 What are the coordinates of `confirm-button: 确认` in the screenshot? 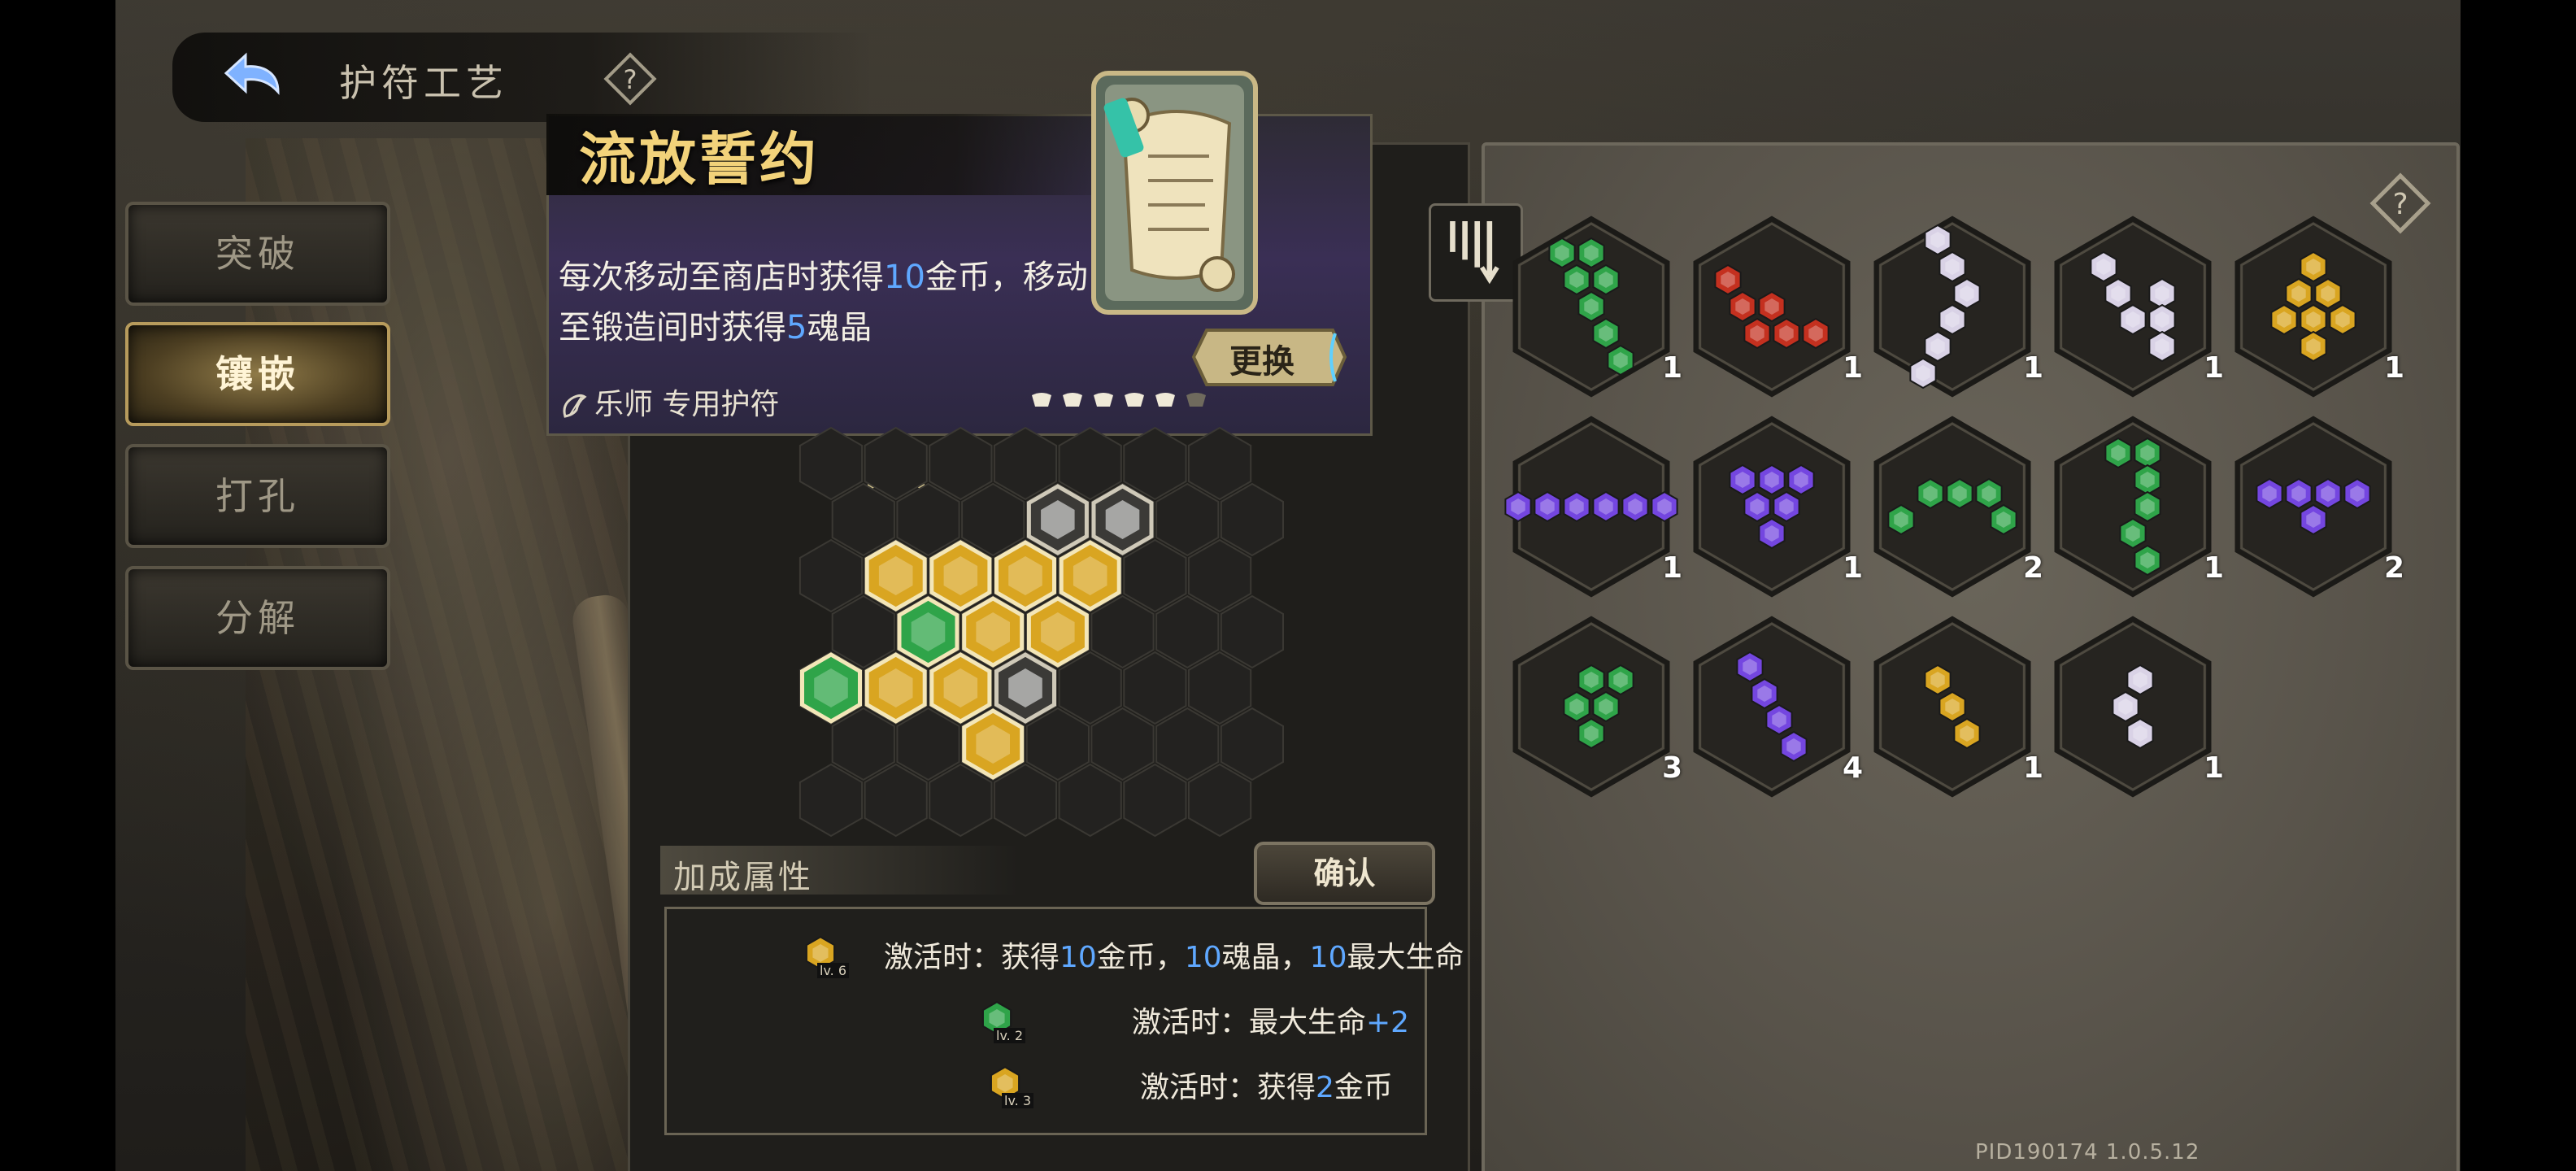 It's located at (1345, 874).